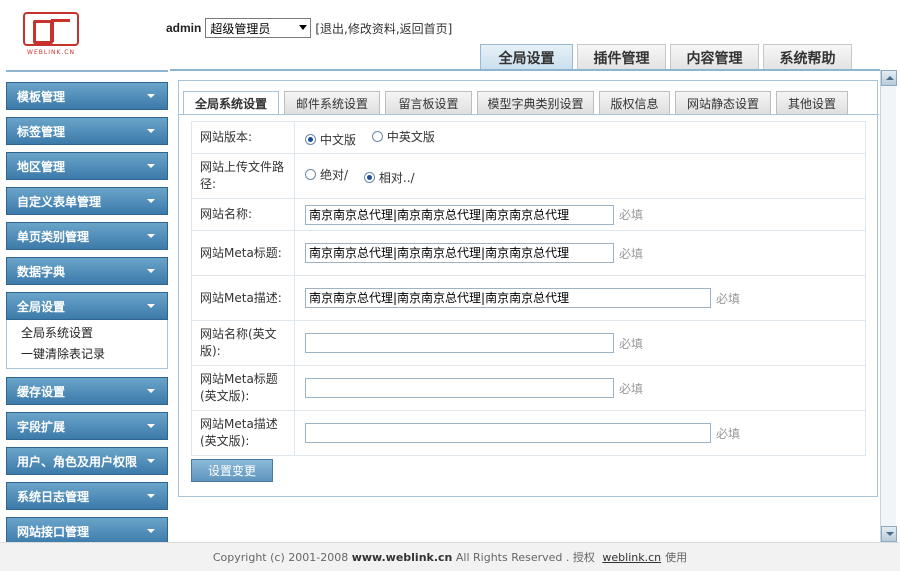 Image resolution: width=900 pixels, height=571 pixels. What do you see at coordinates (676, 557) in the screenshot?
I see `footer-suffix: 使用` at bounding box center [676, 557].